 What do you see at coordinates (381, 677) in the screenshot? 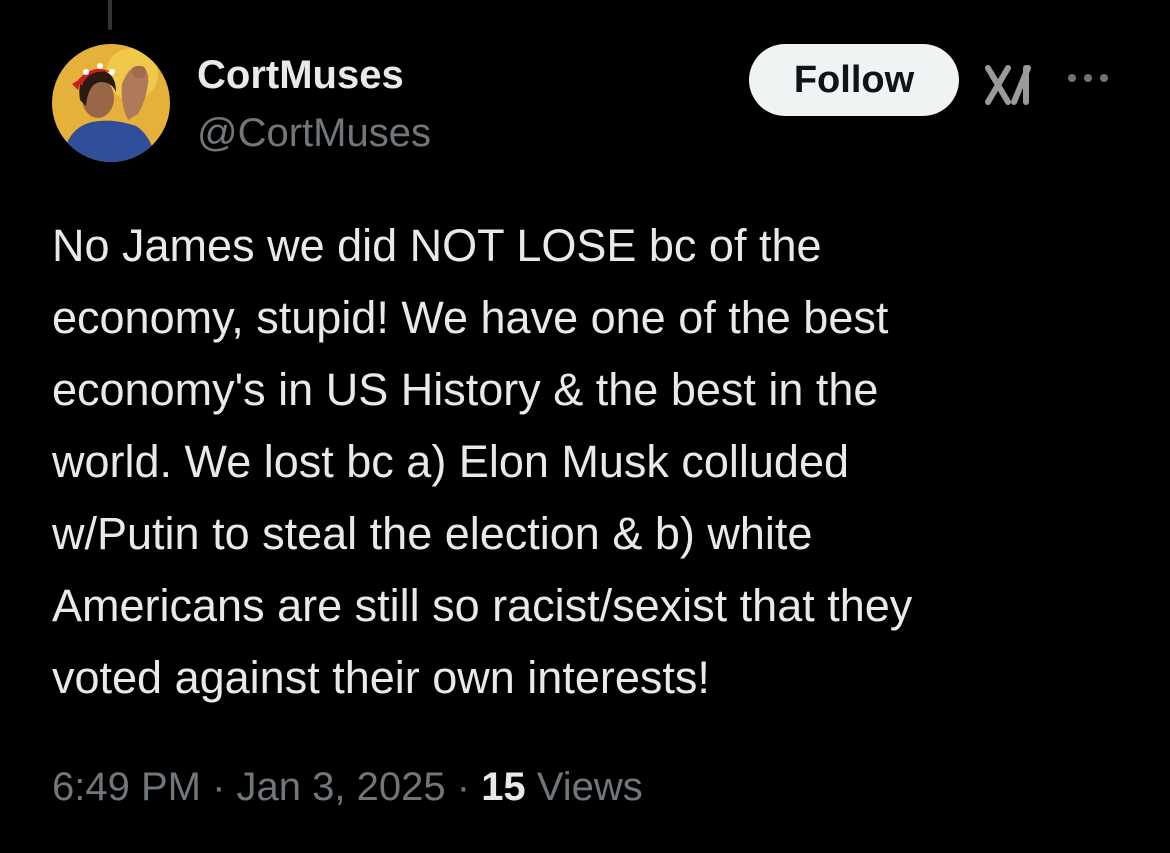
I see `tweet-text-line: voted against their own interests!` at bounding box center [381, 677].